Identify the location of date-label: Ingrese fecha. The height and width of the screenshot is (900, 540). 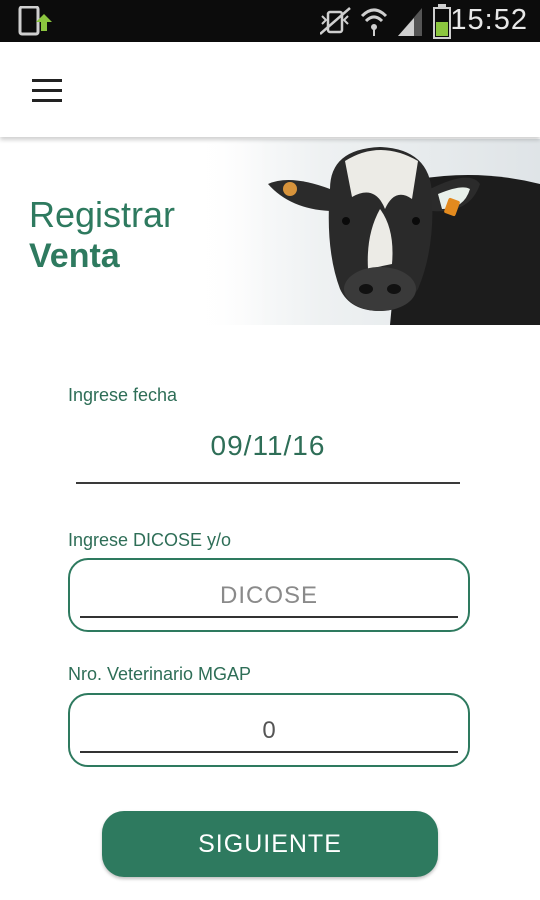
(123, 395).